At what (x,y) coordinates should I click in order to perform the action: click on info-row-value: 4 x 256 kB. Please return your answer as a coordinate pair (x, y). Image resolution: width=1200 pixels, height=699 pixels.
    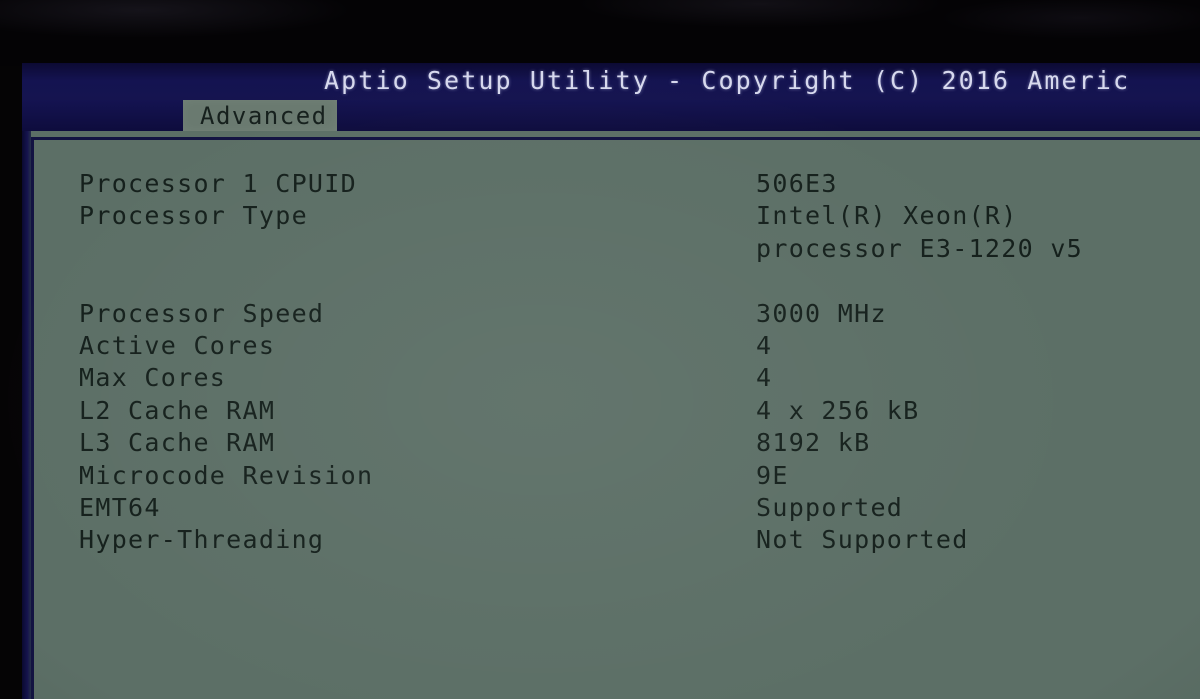
    Looking at the image, I should click on (838, 410).